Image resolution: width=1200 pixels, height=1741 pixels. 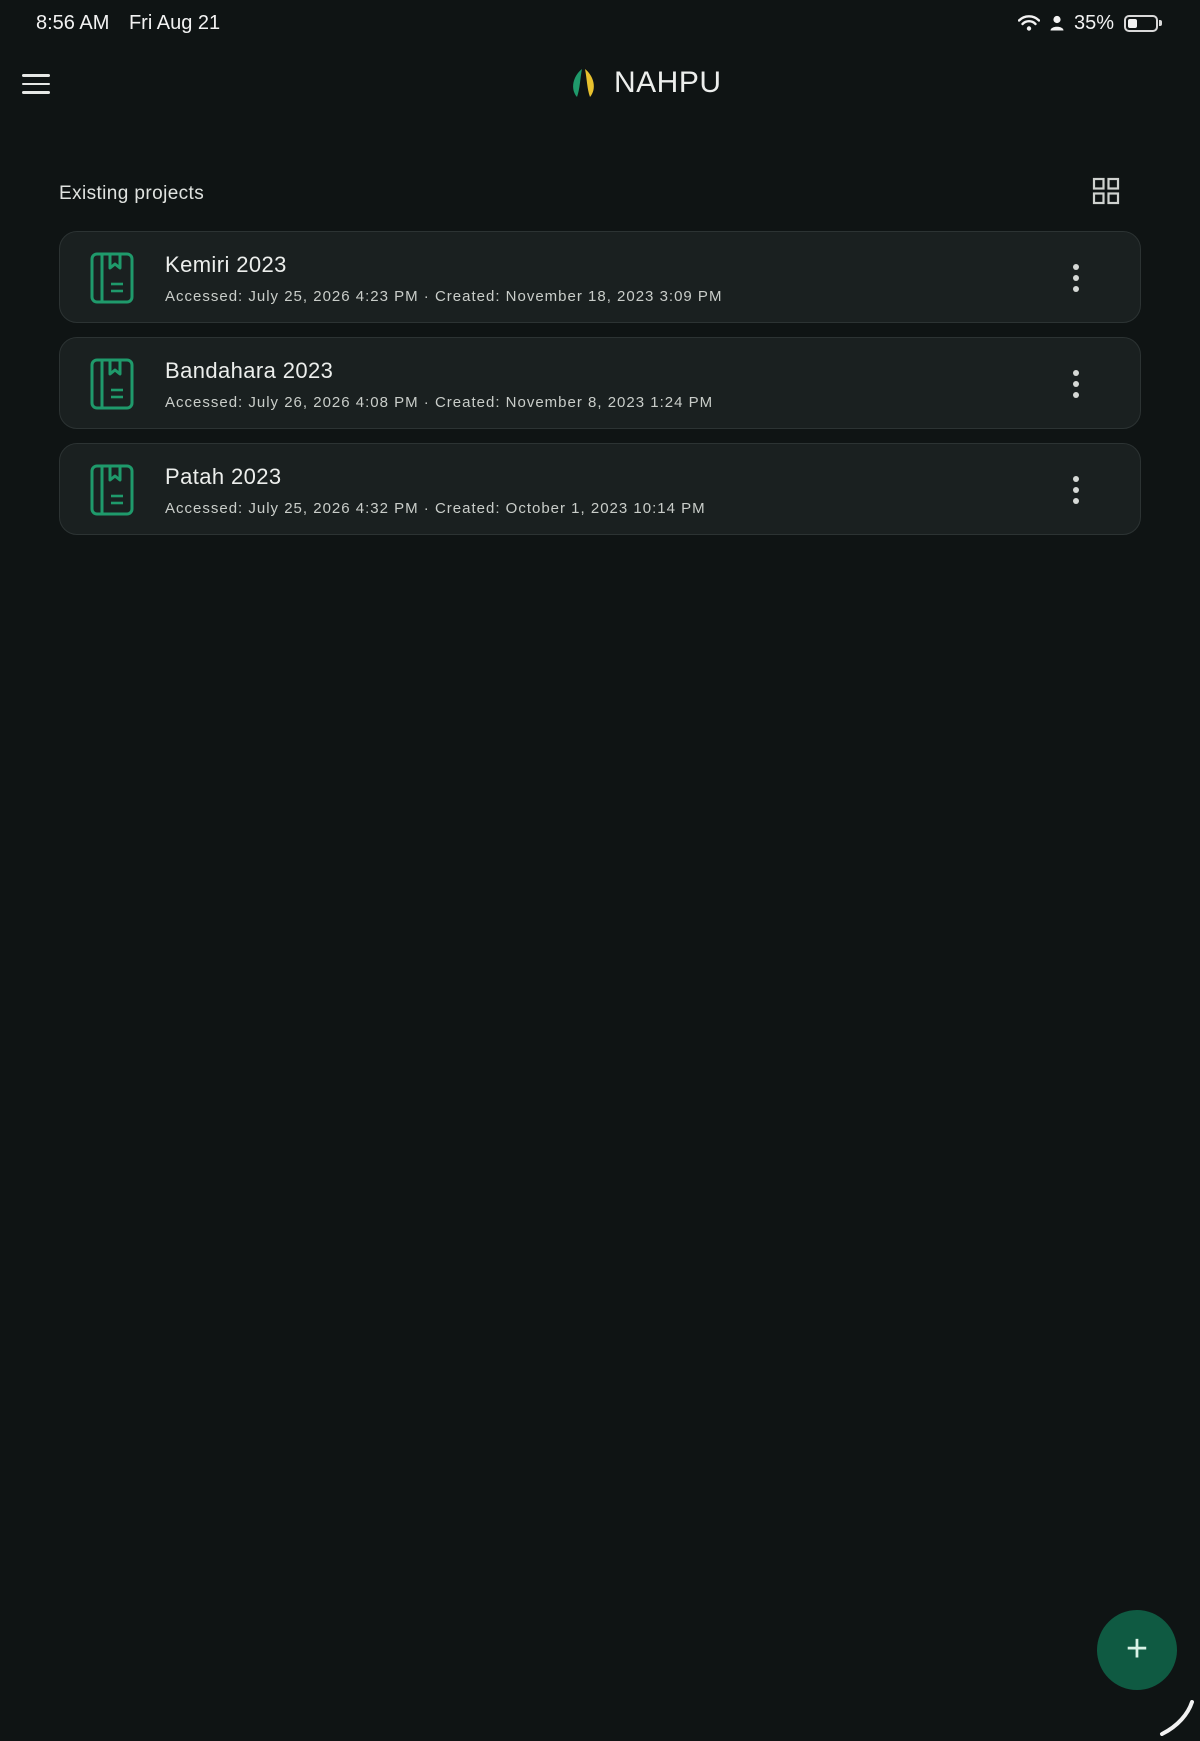 I want to click on status-time: 8:56 AM, so click(x=73, y=22).